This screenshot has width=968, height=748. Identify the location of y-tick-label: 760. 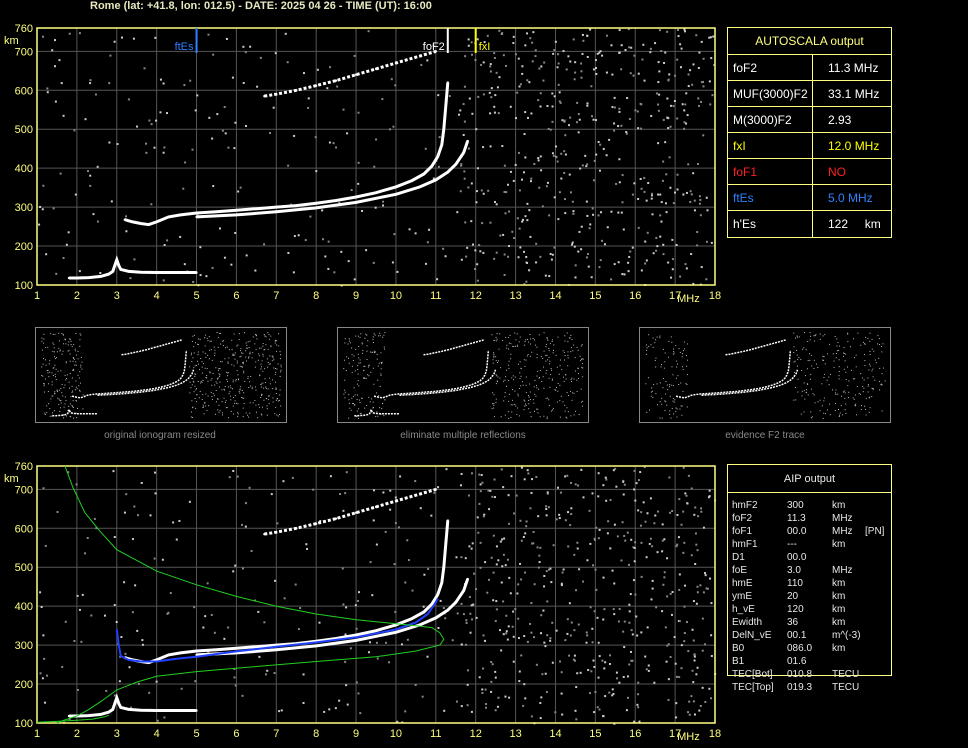
(24, 467).